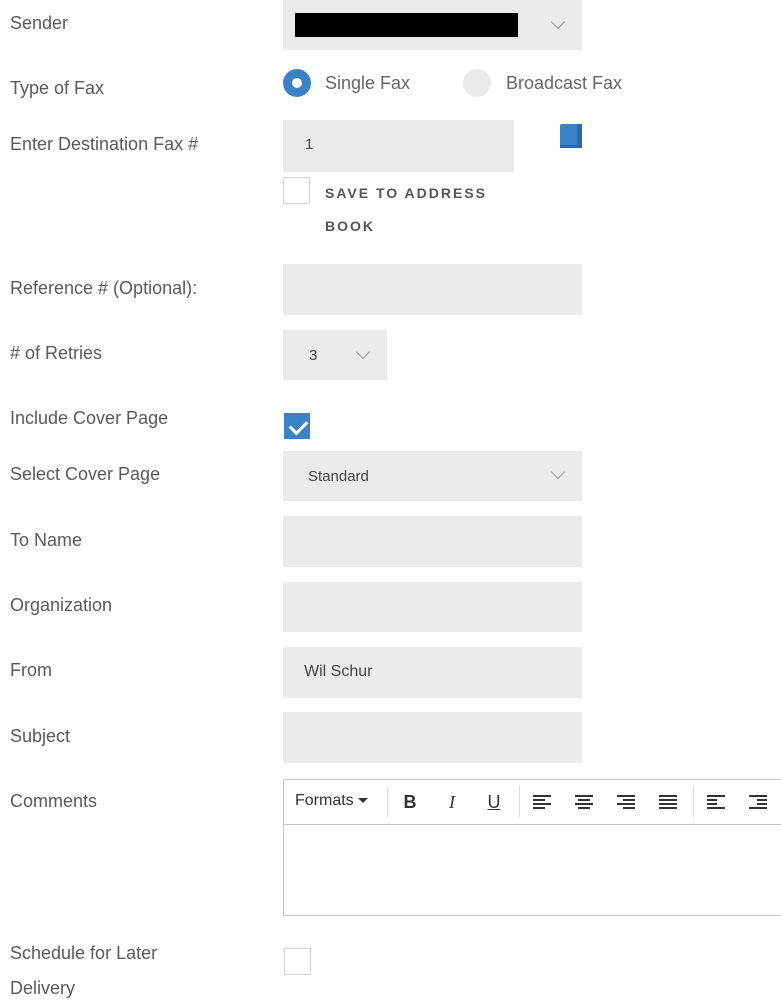 Image resolution: width=781 pixels, height=1003 pixels. Describe the element at coordinates (84, 953) in the screenshot. I see `schedule-label-line1: Schedule for Later` at that location.